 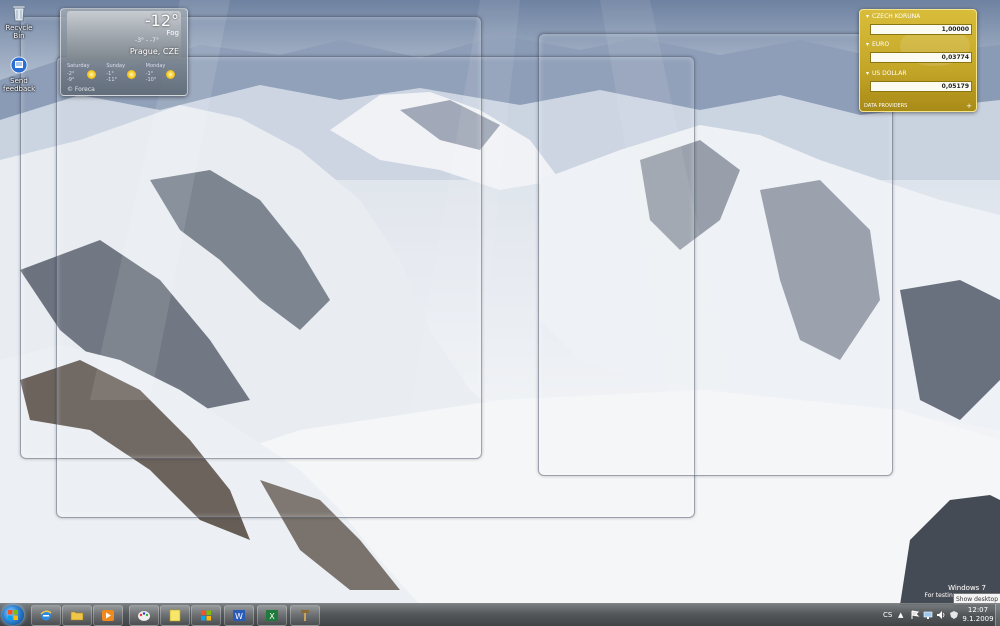 I want to click on forecast-day: Sunday -1° -11°, so click(x=123, y=74).